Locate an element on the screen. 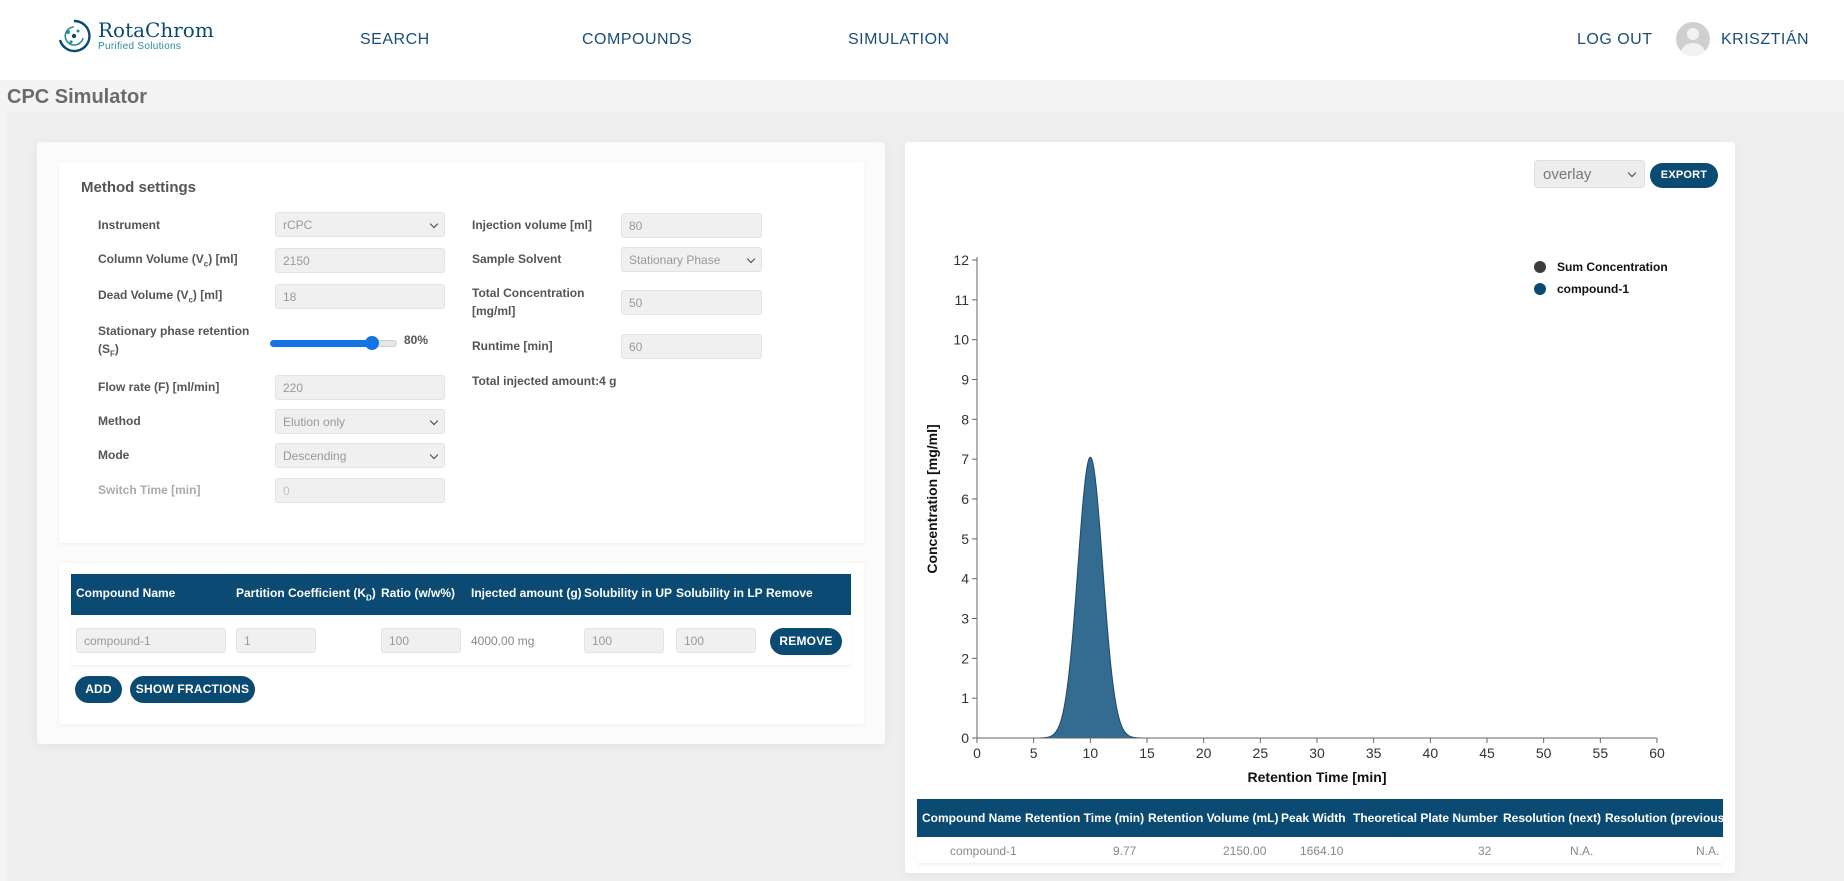 This screenshot has width=1844, height=881. slider-thumb is located at coordinates (371, 343).